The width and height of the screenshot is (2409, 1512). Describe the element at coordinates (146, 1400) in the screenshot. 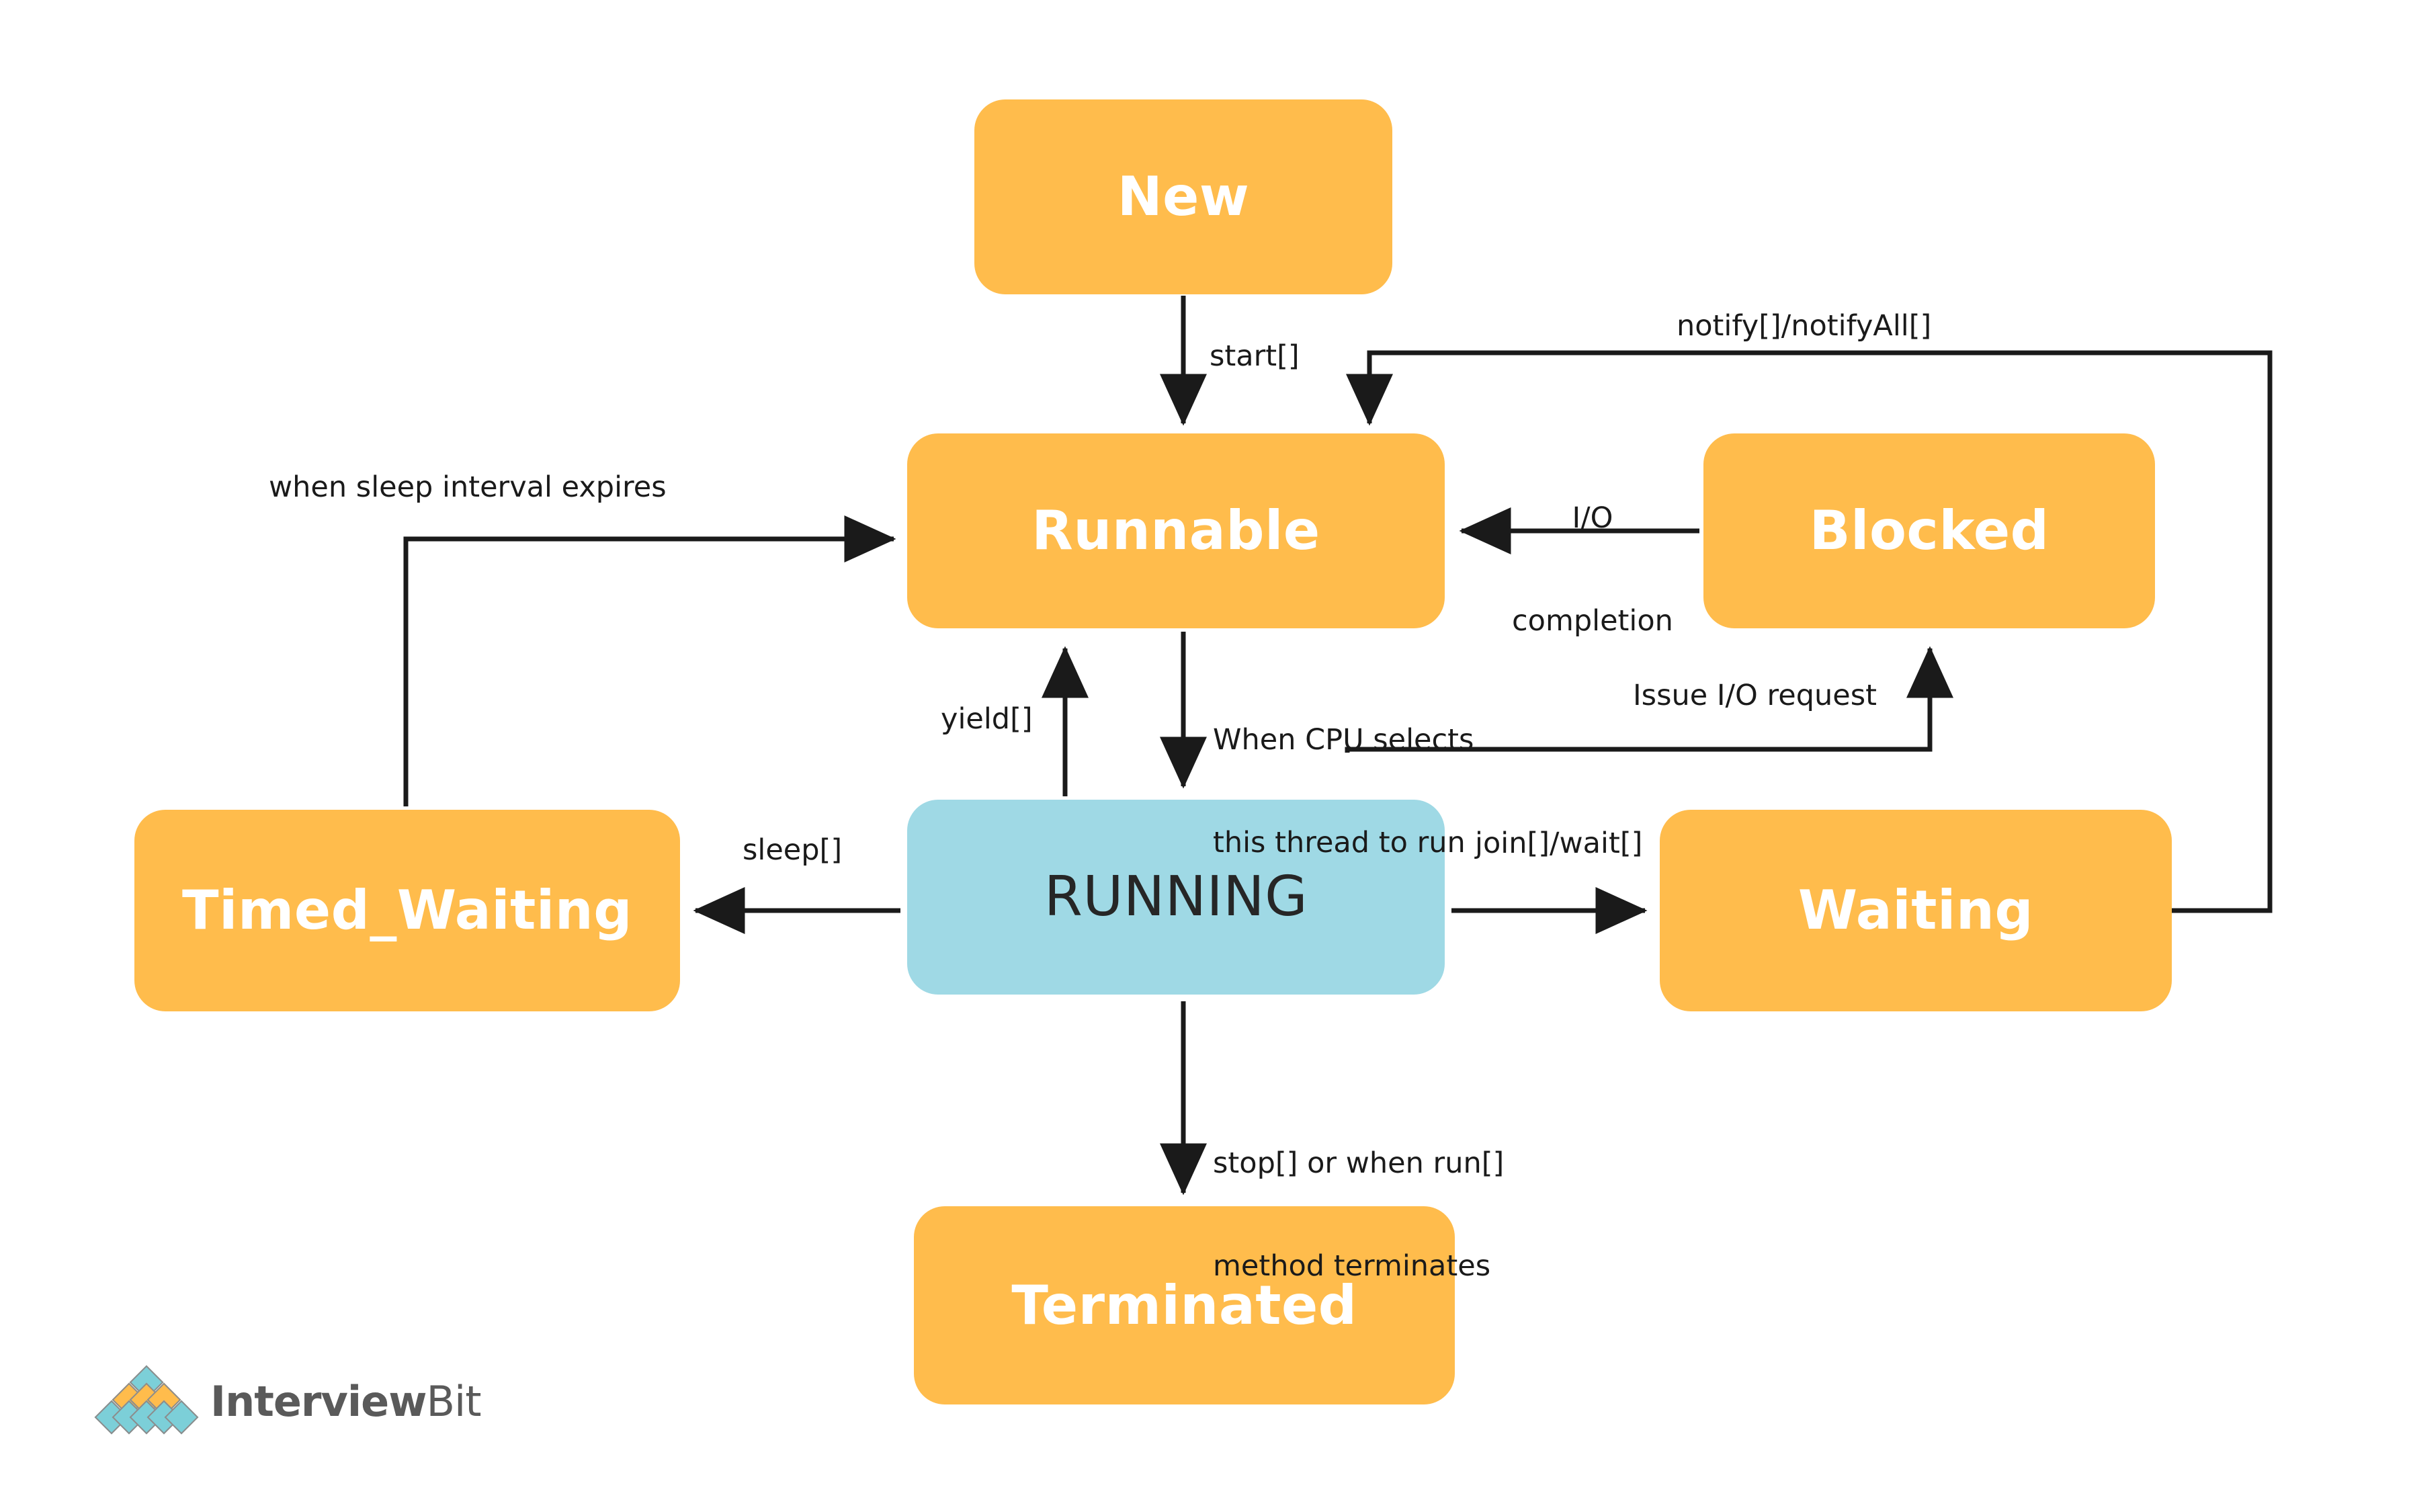

I see `logo-pyramid-icon` at that location.